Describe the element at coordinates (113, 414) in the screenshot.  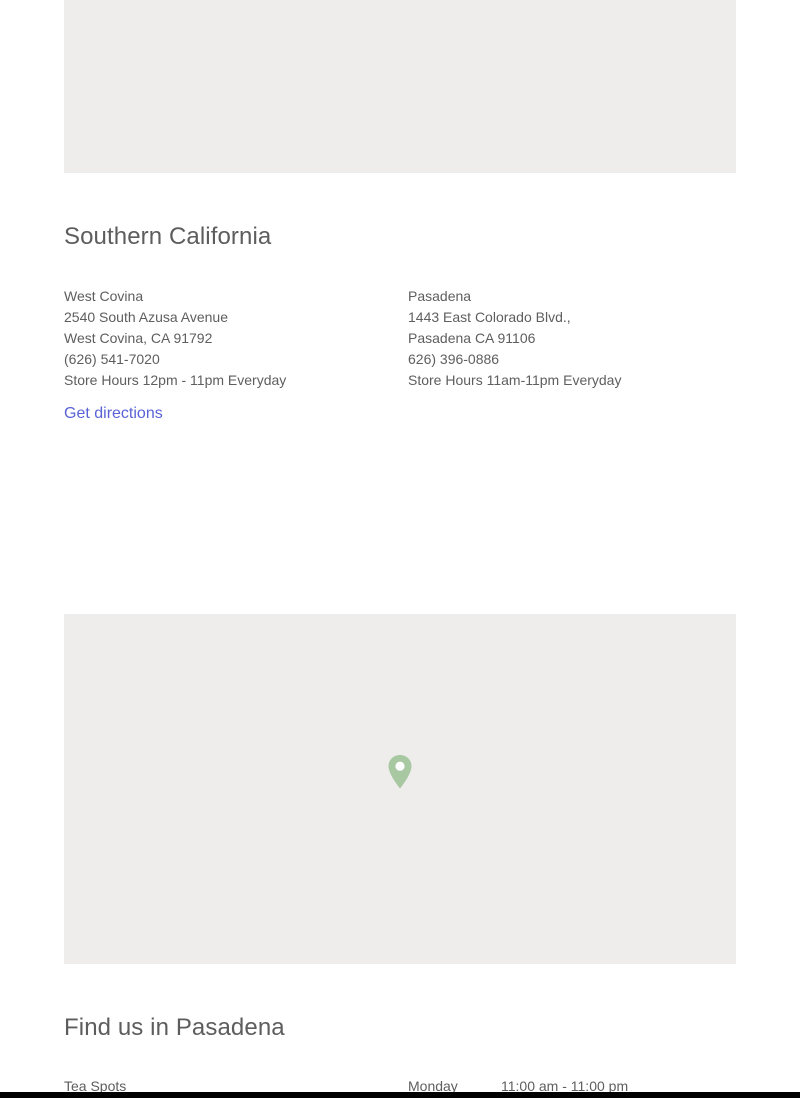
I see `get-directions-link: Get directions` at that location.